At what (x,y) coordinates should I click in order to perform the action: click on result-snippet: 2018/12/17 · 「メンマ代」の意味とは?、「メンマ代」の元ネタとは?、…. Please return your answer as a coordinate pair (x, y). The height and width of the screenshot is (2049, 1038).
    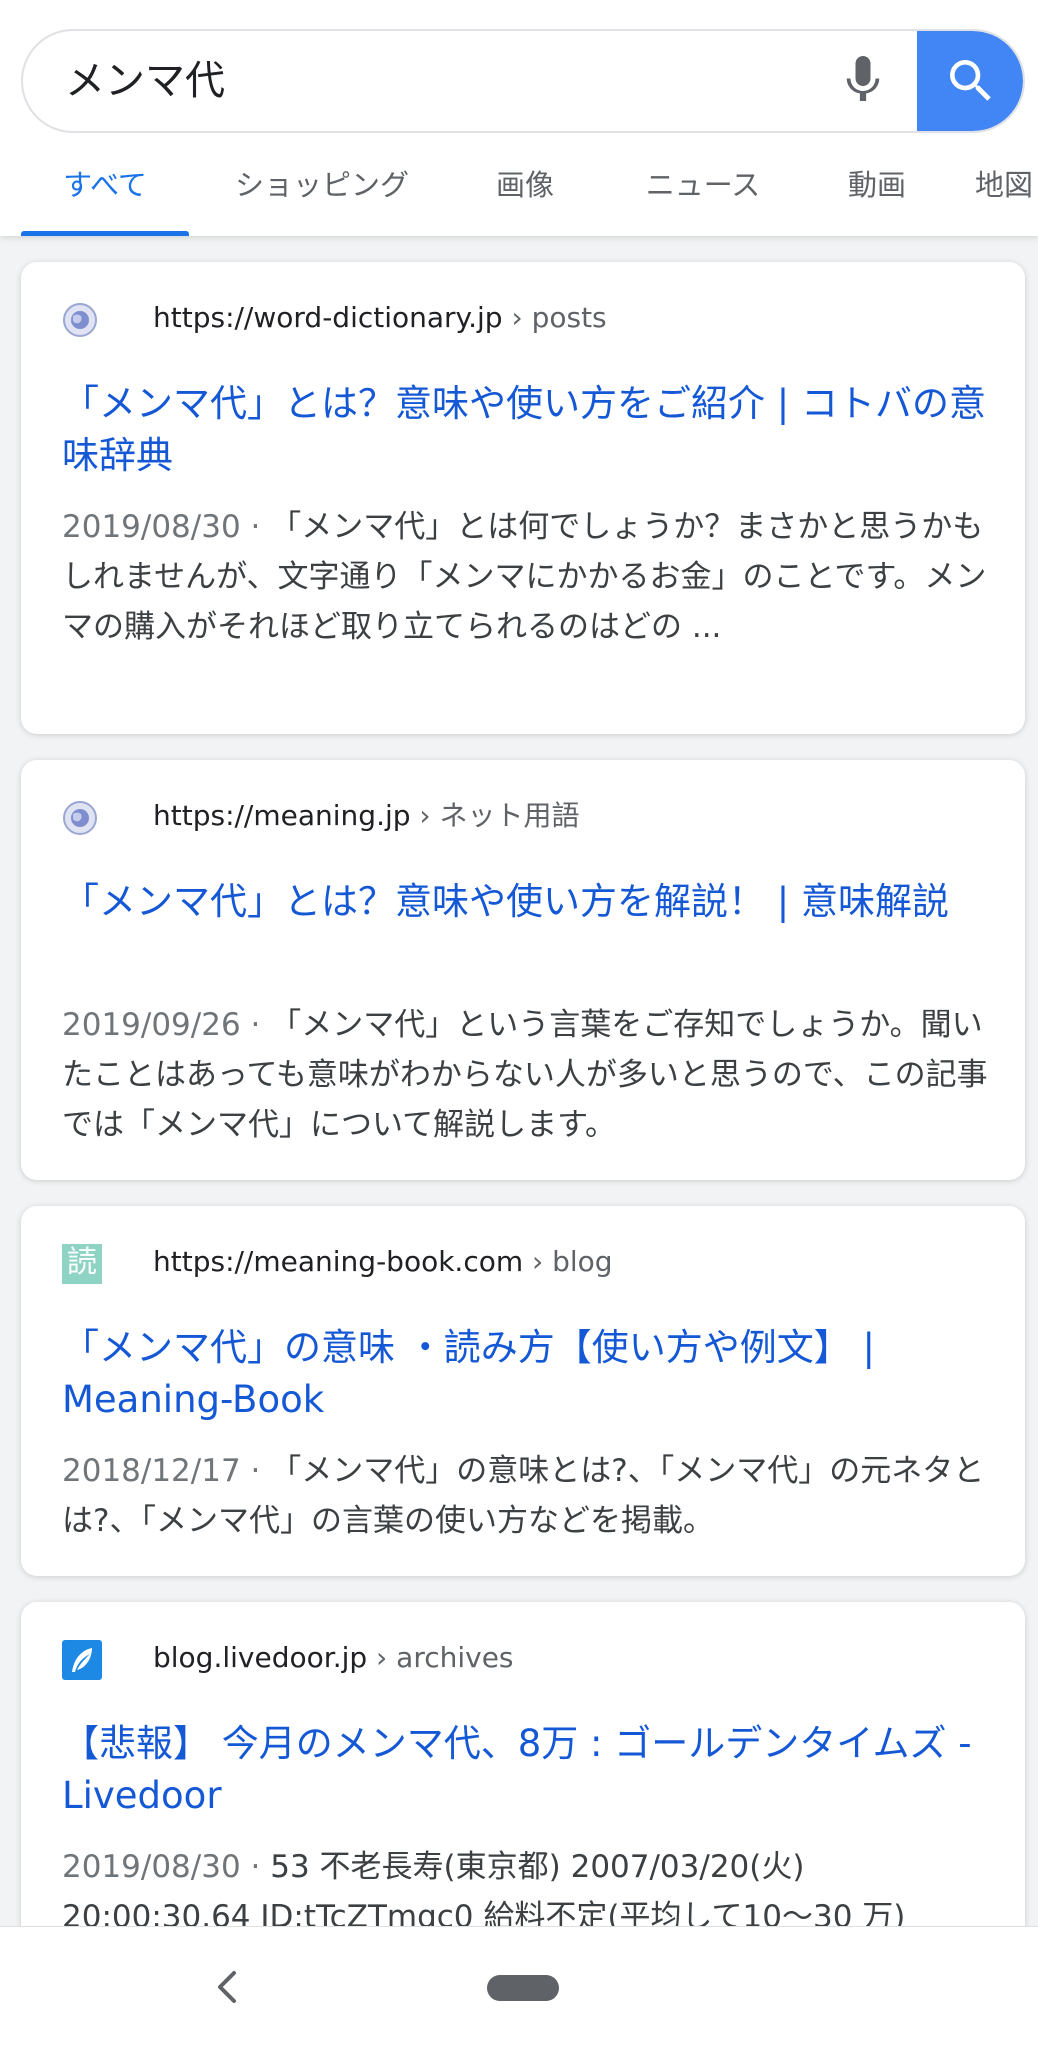
    Looking at the image, I should click on (525, 1496).